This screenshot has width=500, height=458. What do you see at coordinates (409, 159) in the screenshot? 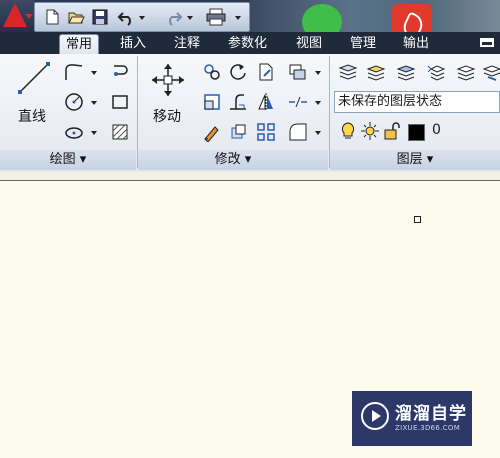
I see `layers-panel-label: 图层` at bounding box center [409, 159].